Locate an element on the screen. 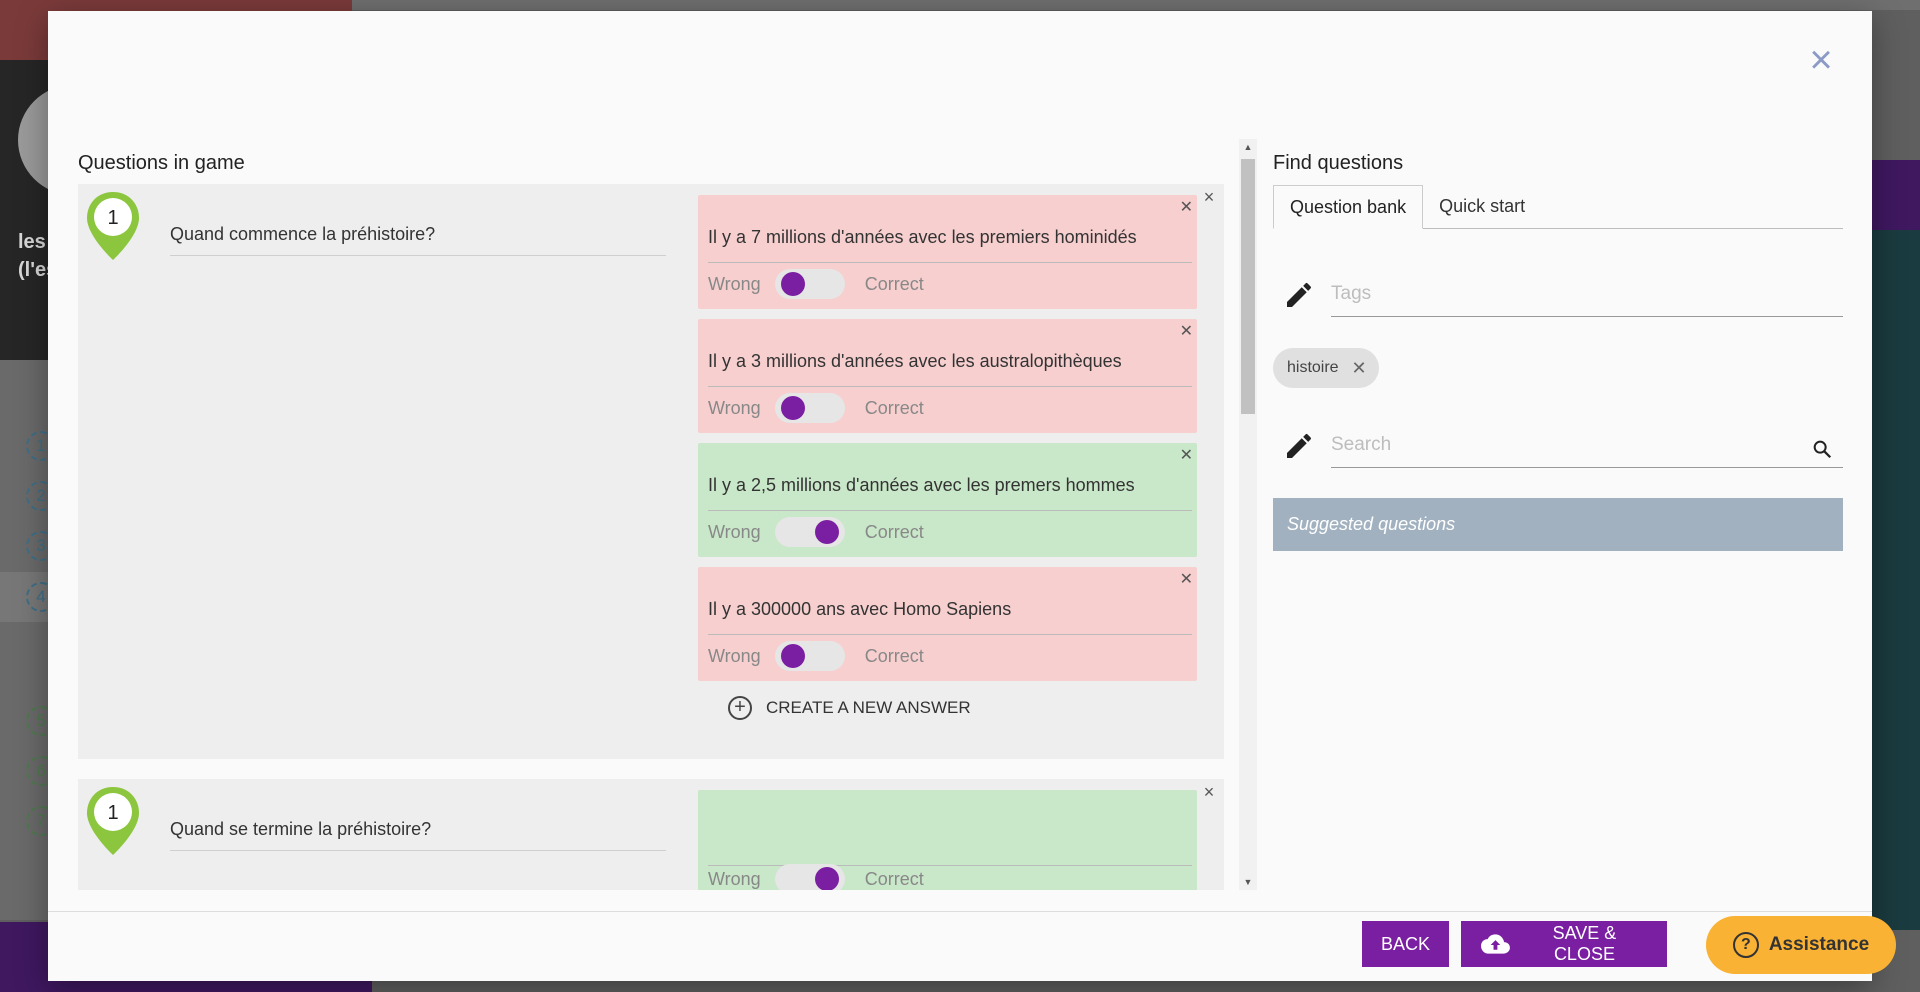  cloud-upload-icon is located at coordinates (1495, 944).